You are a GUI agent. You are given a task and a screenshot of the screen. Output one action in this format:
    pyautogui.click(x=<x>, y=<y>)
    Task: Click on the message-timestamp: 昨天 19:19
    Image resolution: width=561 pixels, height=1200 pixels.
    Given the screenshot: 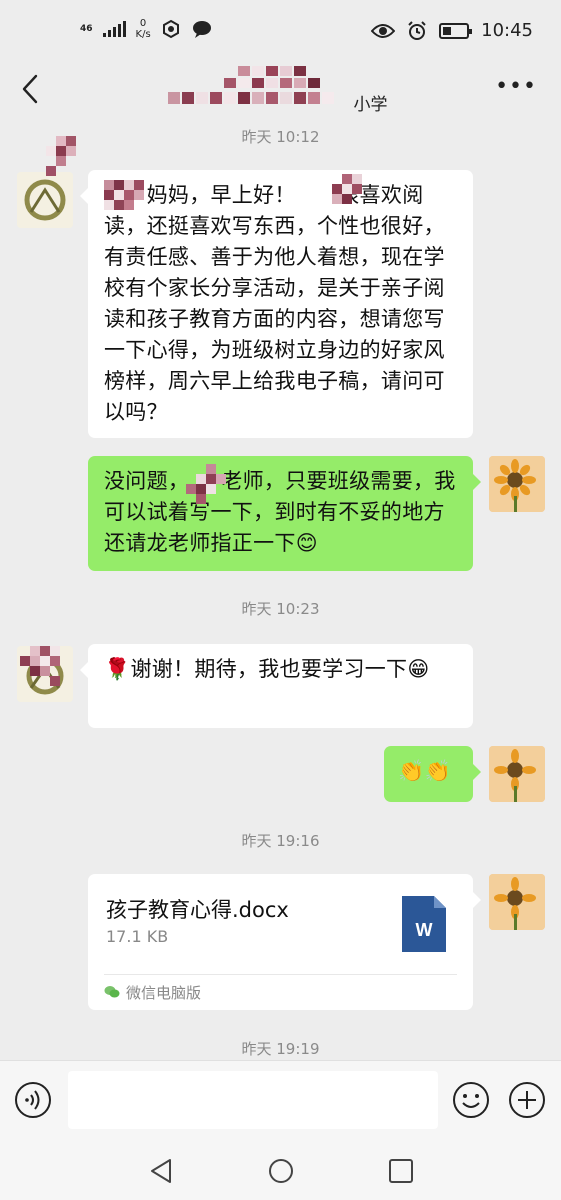 What is the action you would take?
    pyautogui.click(x=280, y=1049)
    